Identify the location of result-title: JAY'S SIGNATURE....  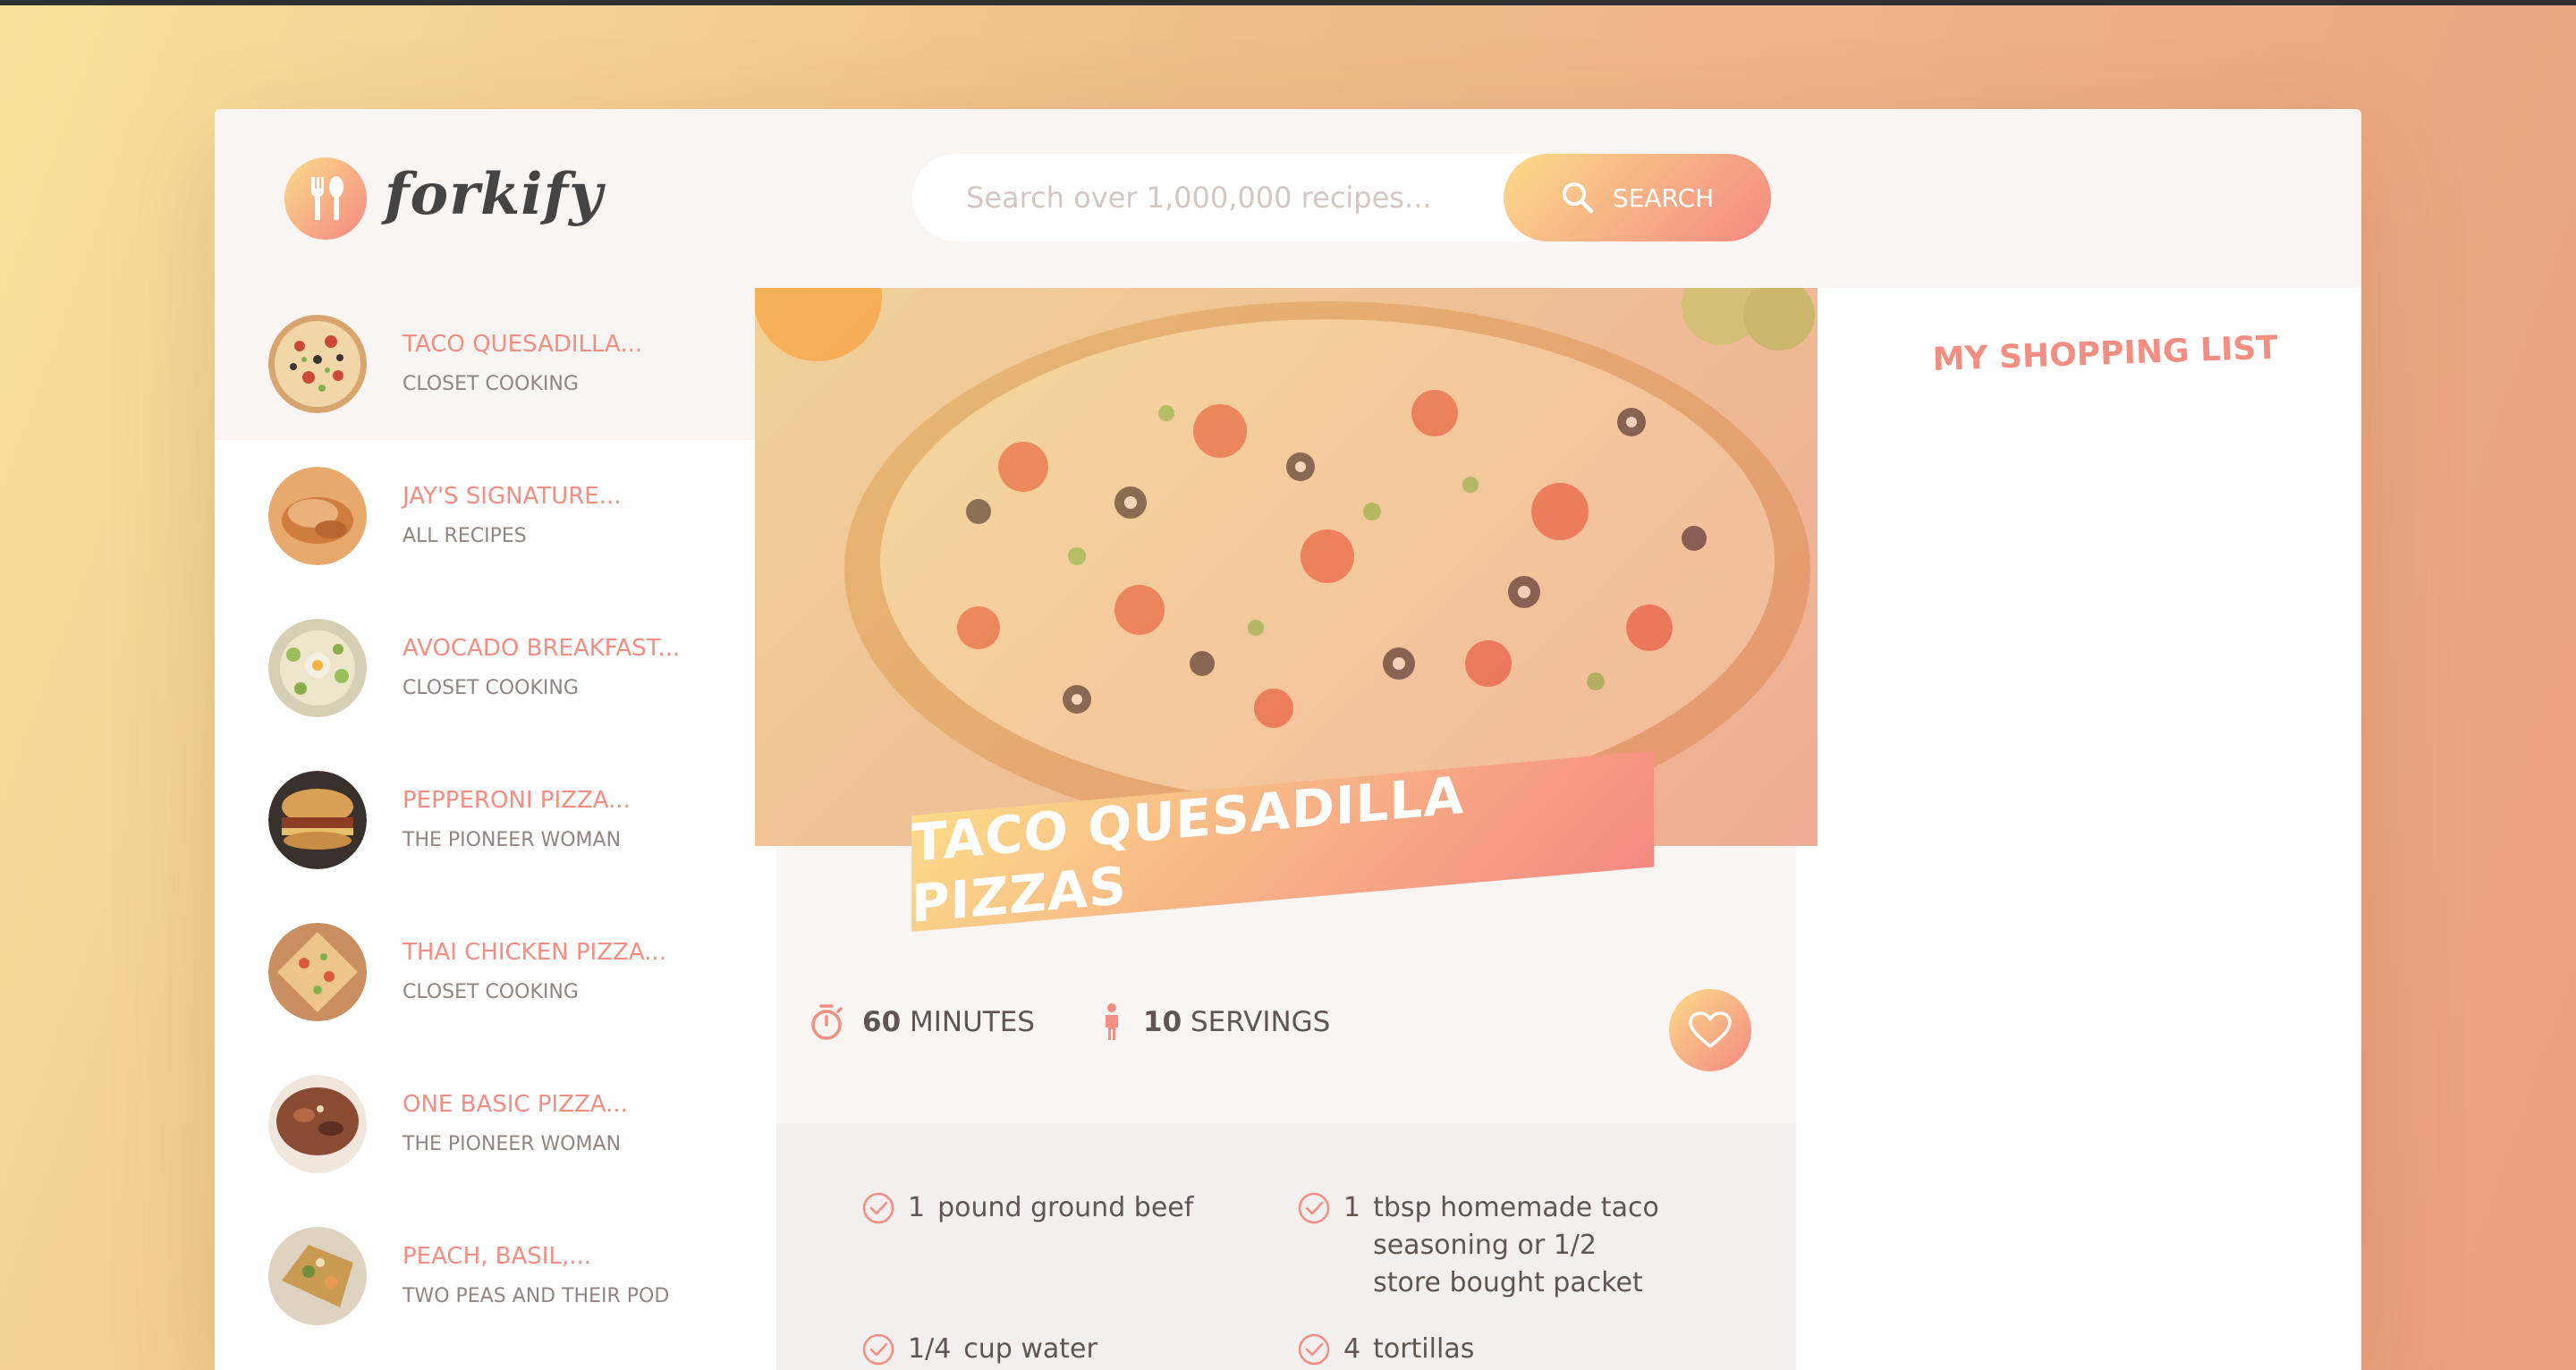
(512, 496).